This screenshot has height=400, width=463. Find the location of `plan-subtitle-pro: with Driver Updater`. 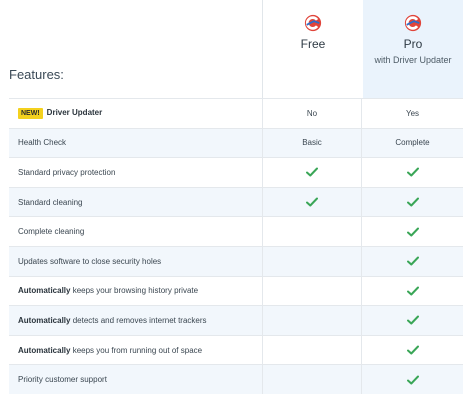

plan-subtitle-pro: with Driver Updater is located at coordinates (413, 60).